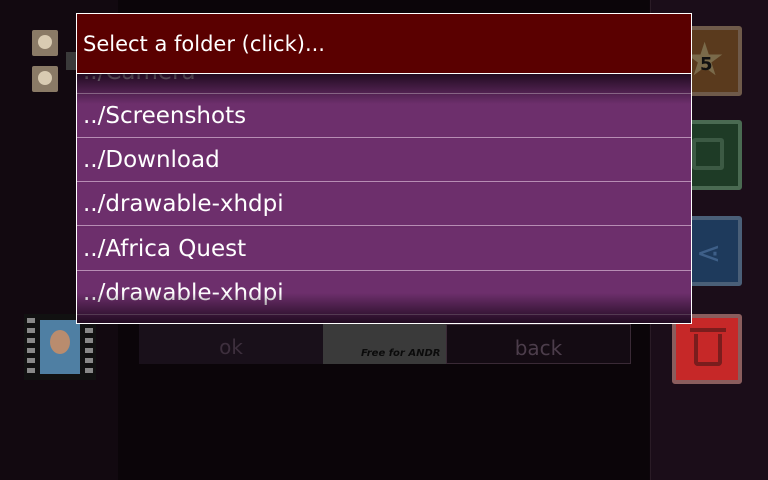 The width and height of the screenshot is (768, 480). Describe the element at coordinates (538, 344) in the screenshot. I see `back-button: back` at that location.